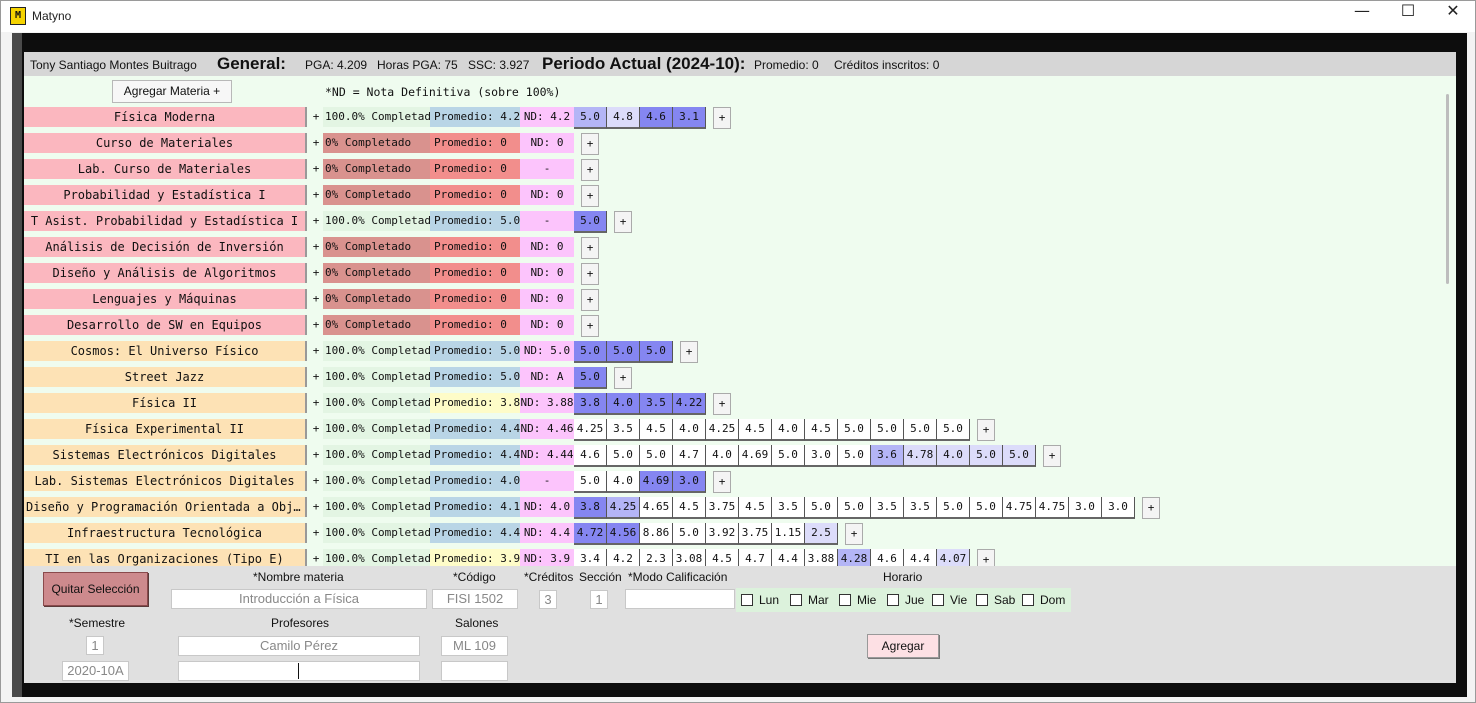 This screenshot has height=703, width=1476. What do you see at coordinates (165, 377) in the screenshot?
I see `course-name: Street Jazz` at bounding box center [165, 377].